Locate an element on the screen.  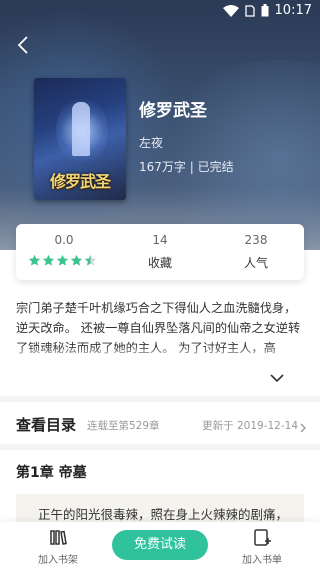
favorites-label: 收藏 is located at coordinates (159, 263).